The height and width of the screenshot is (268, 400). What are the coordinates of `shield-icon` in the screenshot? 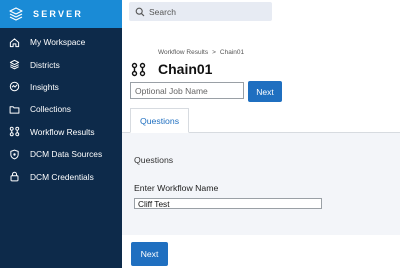 It's located at (14, 154).